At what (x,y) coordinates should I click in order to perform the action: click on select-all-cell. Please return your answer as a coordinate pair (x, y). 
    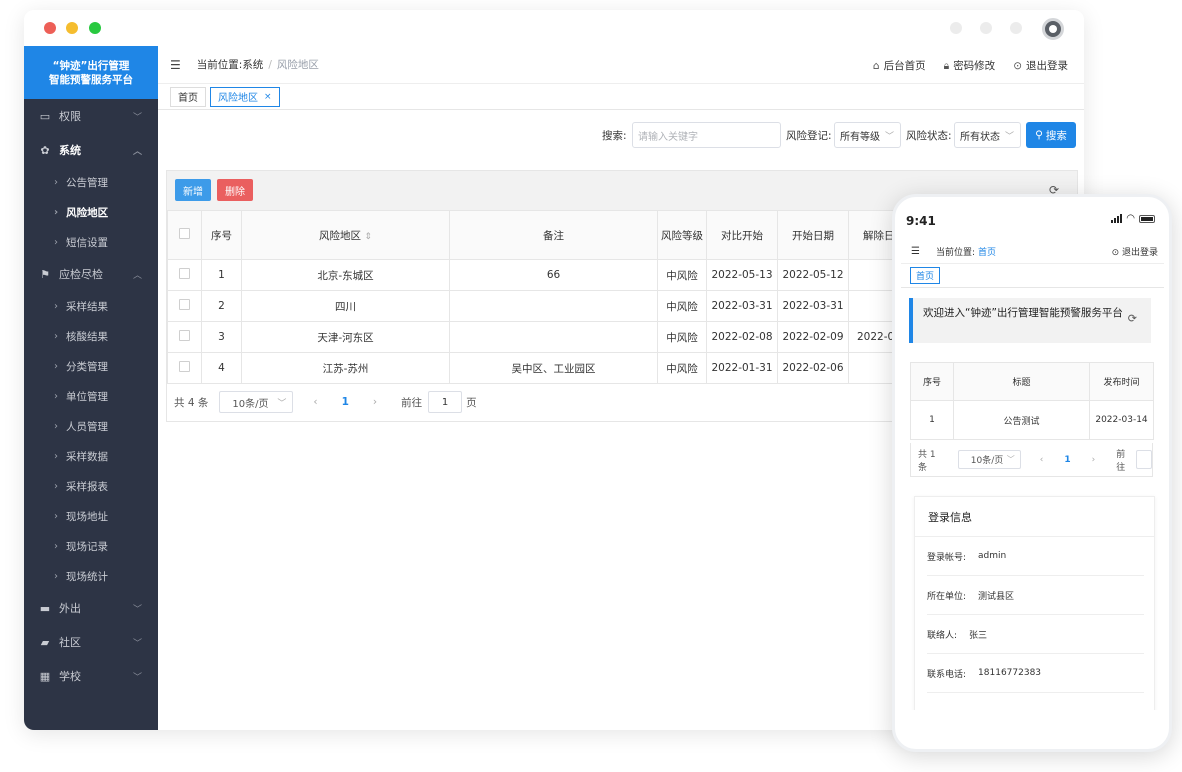
    Looking at the image, I should click on (184, 235).